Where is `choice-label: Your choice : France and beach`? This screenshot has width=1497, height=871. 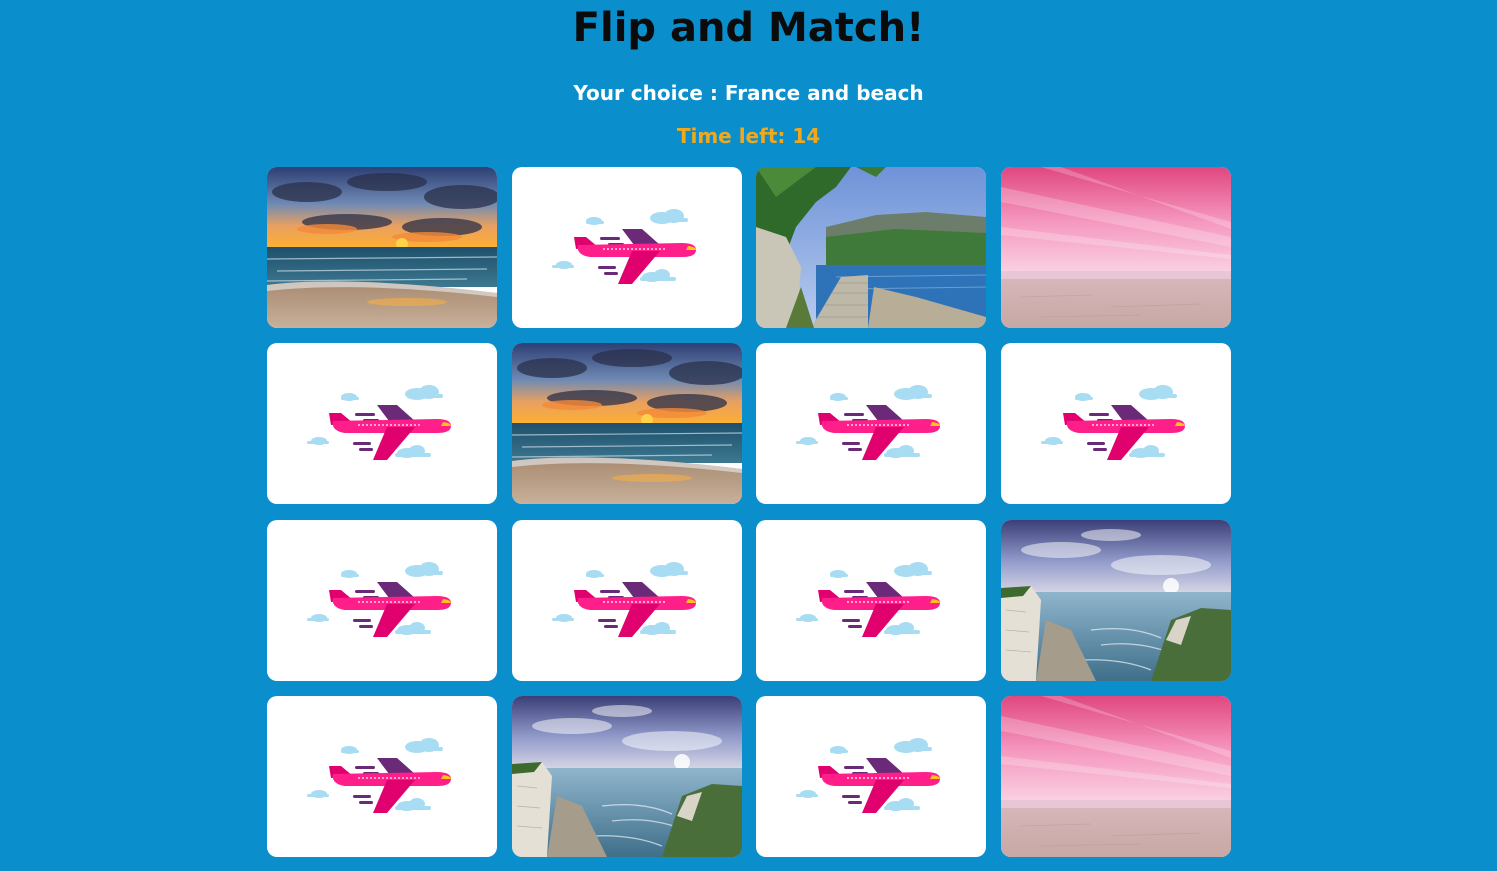 choice-label: Your choice : France and beach is located at coordinates (748, 93).